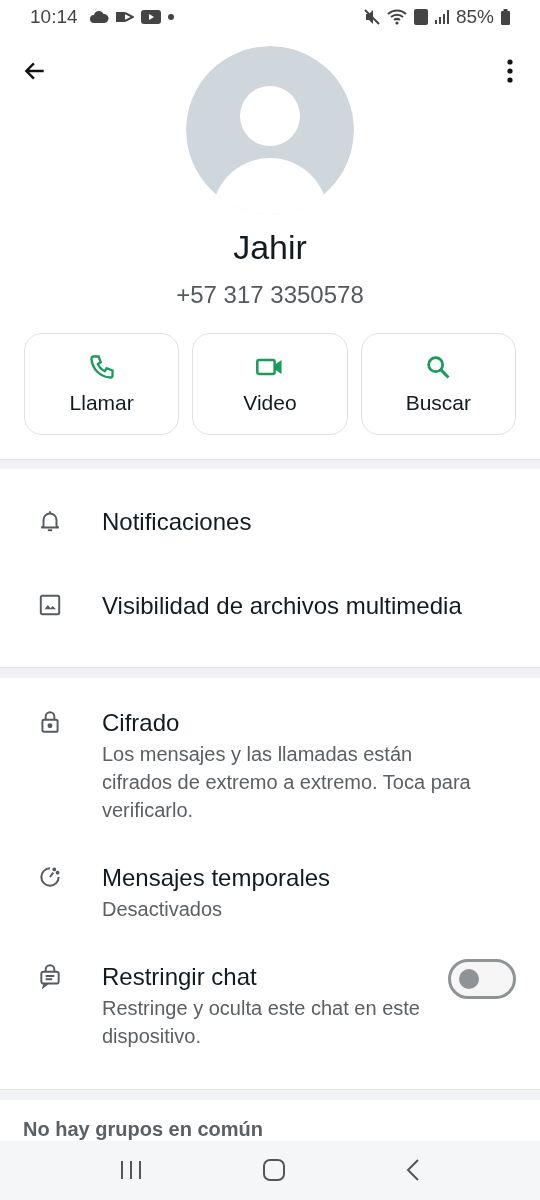 The image size is (540, 1200). Describe the element at coordinates (102, 383) in the screenshot. I see `action-button: Llamar` at that location.